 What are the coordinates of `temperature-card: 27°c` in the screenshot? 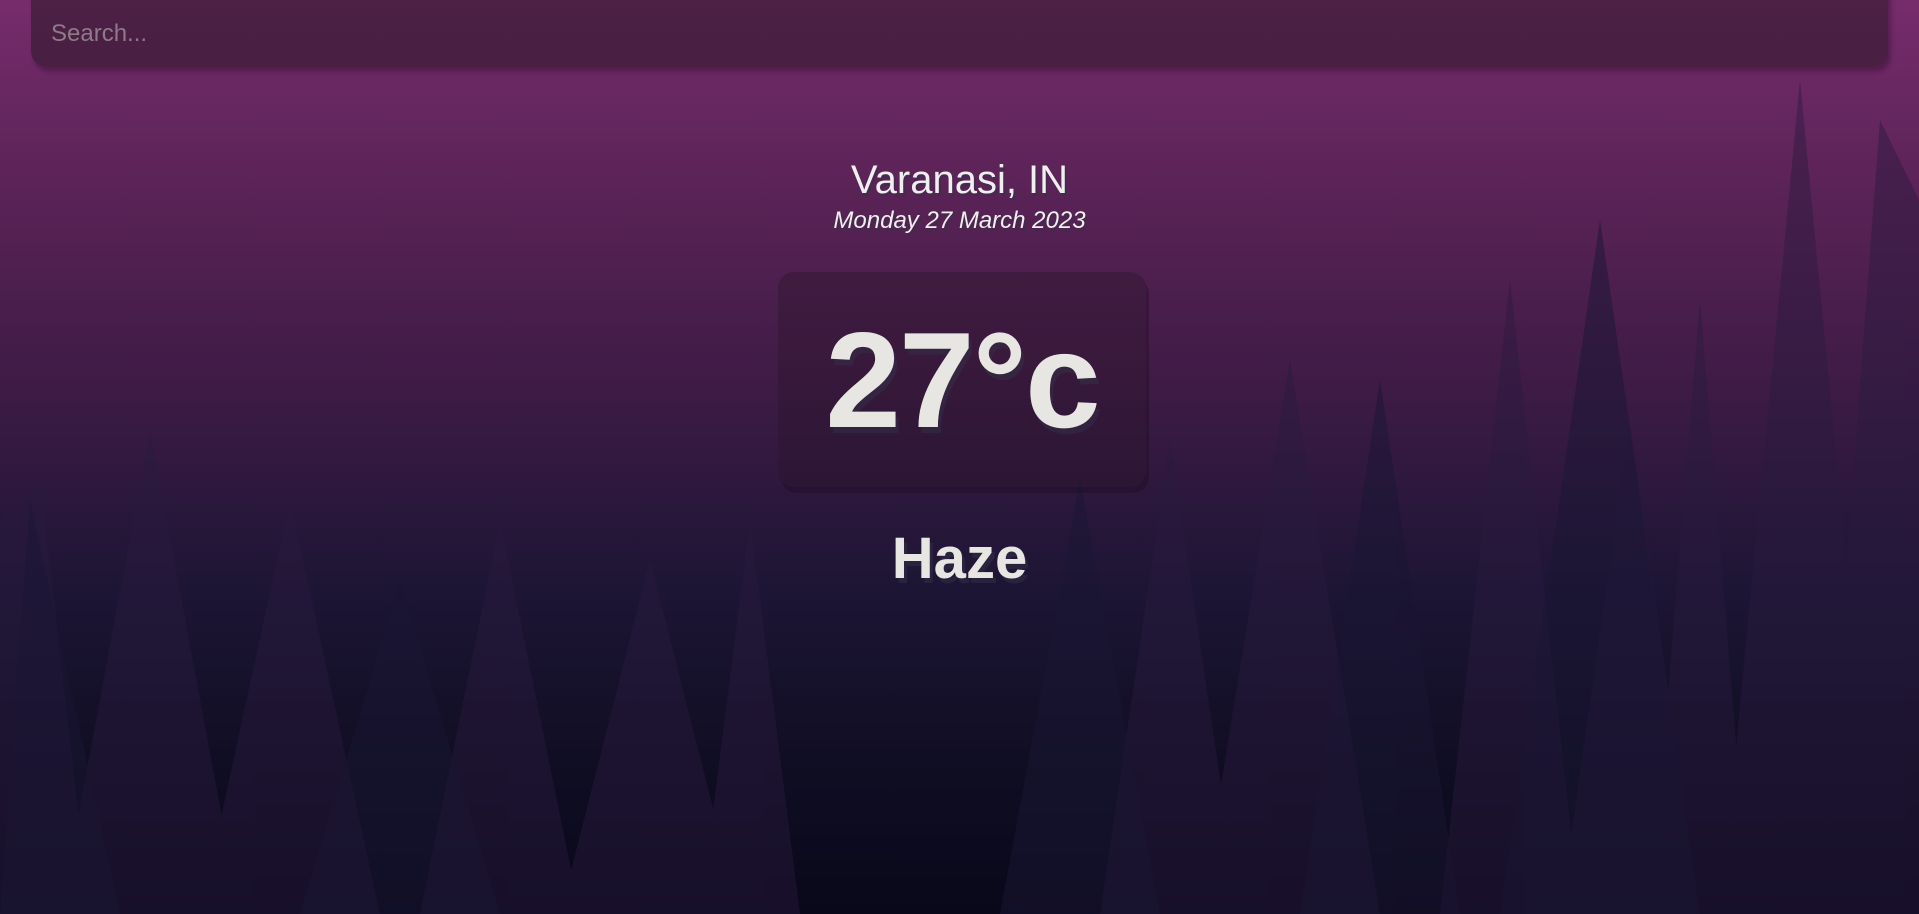 It's located at (962, 379).